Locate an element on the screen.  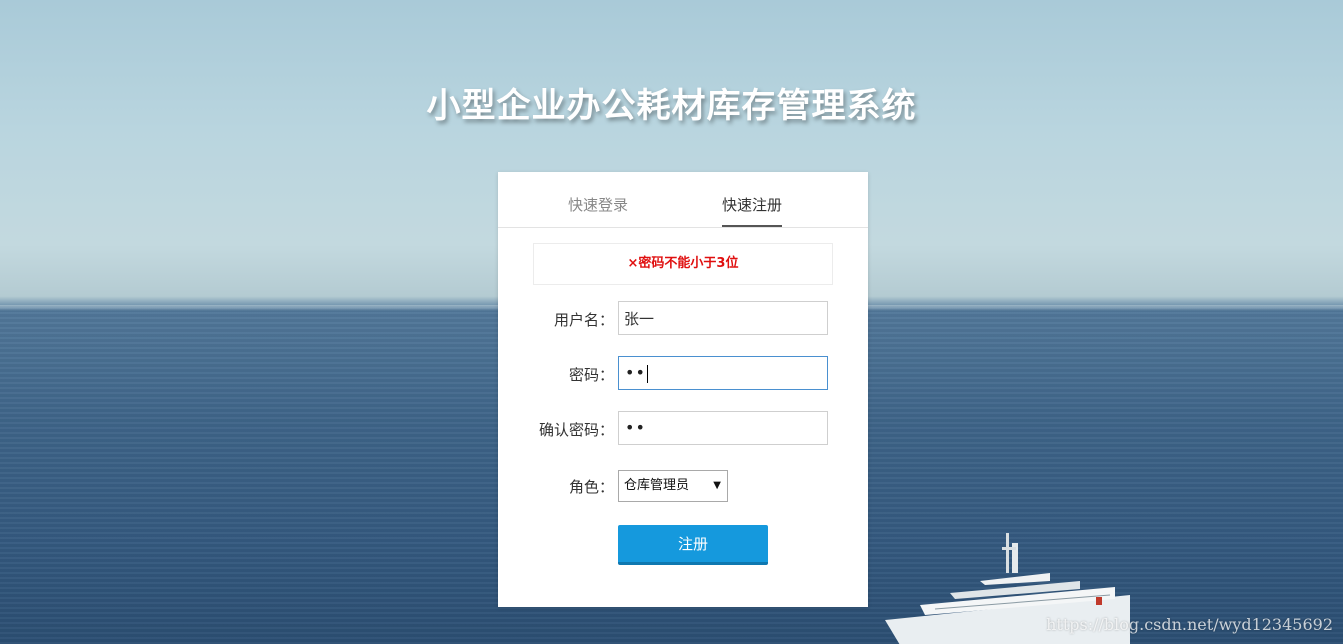
role-row: 角色： 仓库管理员 ▼ is located at coordinates (683, 487).